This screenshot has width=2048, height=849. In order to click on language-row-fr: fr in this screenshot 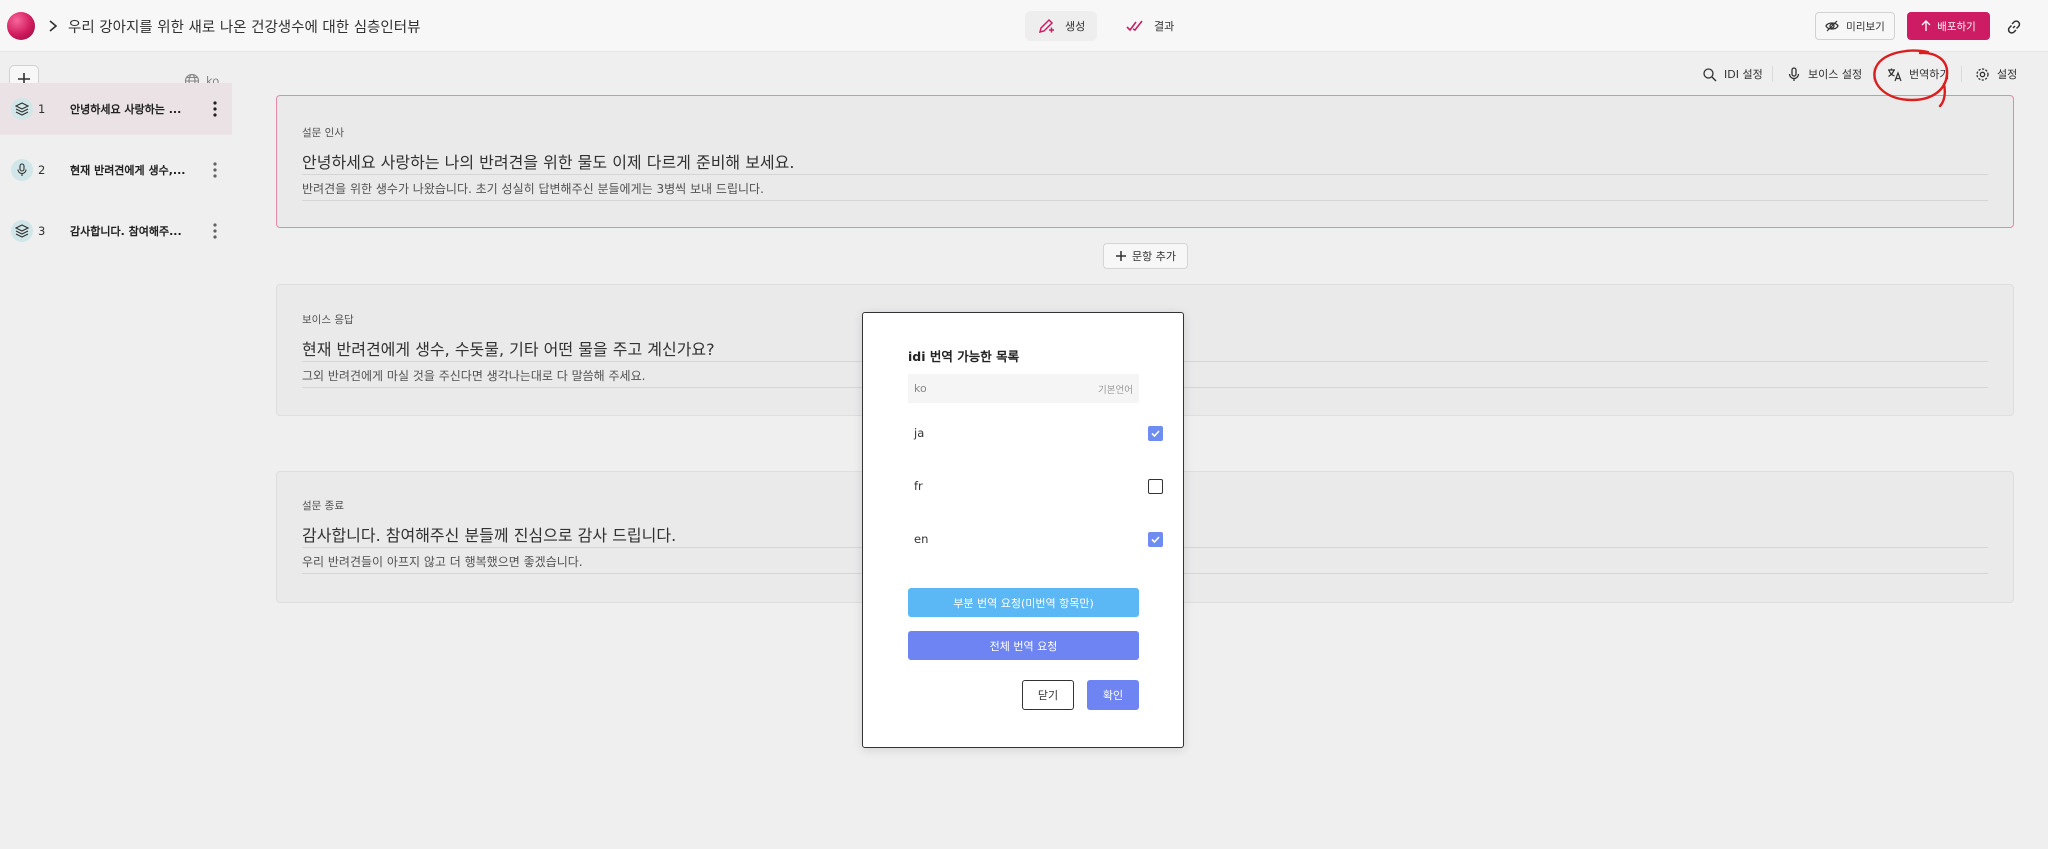, I will do `click(1035, 486)`.